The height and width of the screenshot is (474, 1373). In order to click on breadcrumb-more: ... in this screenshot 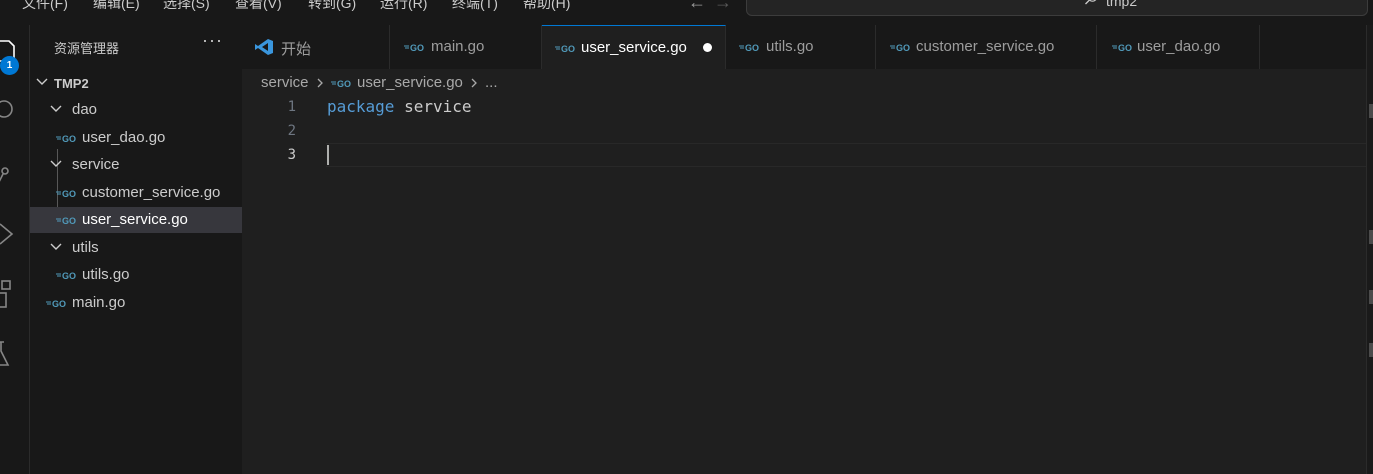, I will do `click(491, 82)`.